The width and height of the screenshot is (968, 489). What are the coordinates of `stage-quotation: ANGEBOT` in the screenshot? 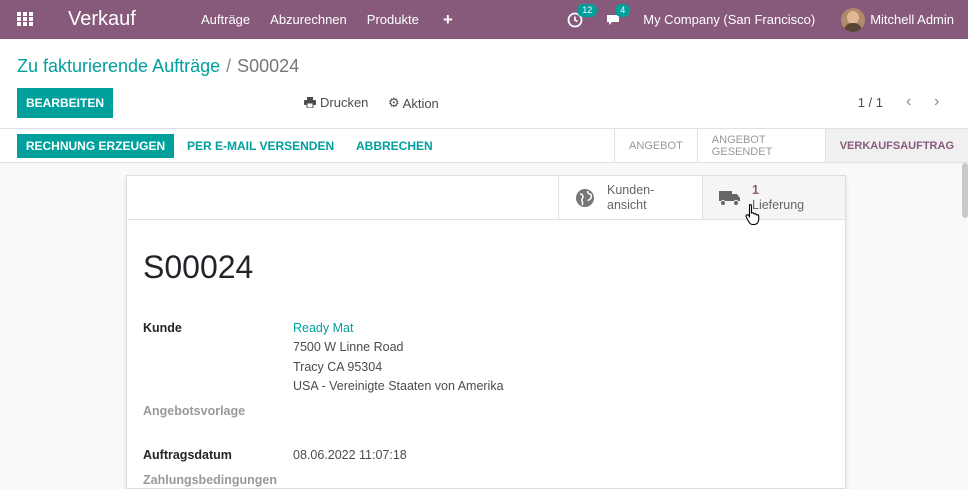 It's located at (655, 145).